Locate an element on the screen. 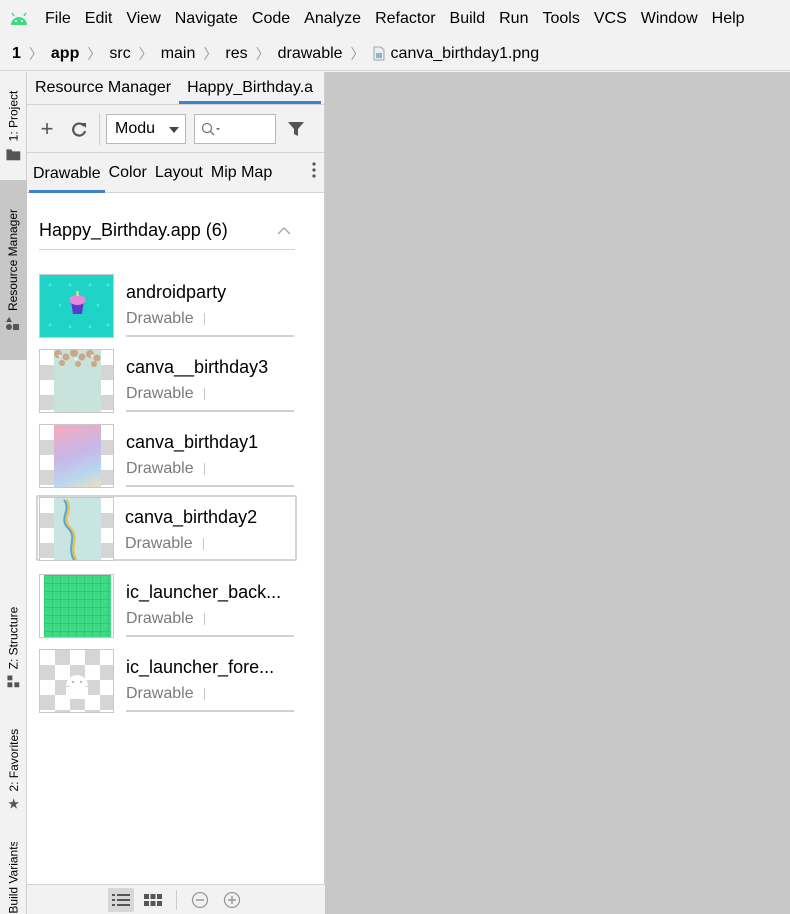  tool-tab-favorites: ★ 2: Favorites is located at coordinates (13, 769).